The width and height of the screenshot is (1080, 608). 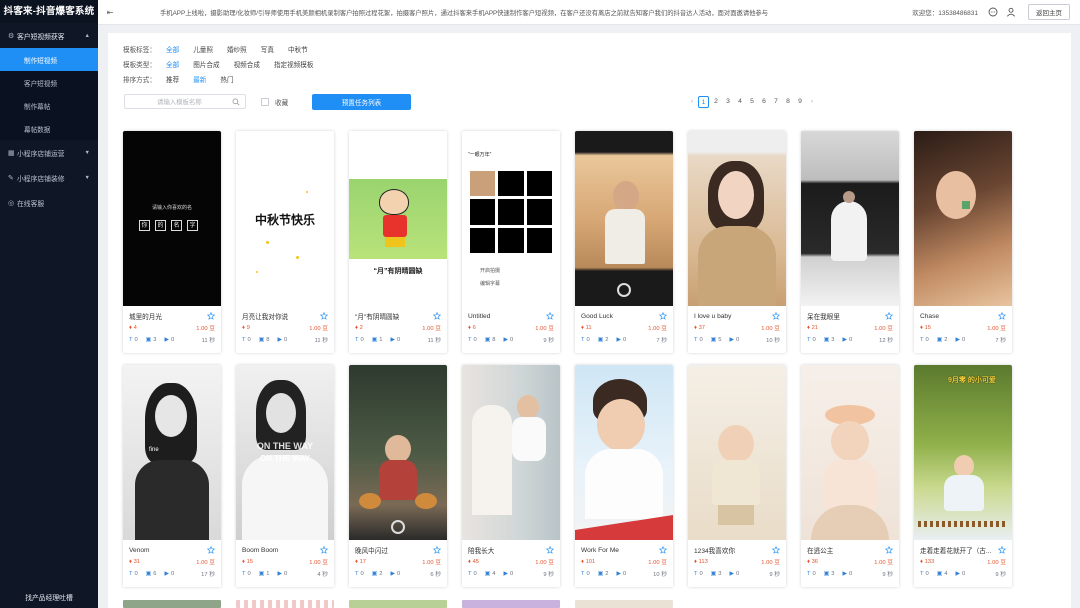 What do you see at coordinates (298, 49) in the screenshot?
I see `tag-option-midautumn: 中秋节` at bounding box center [298, 49].